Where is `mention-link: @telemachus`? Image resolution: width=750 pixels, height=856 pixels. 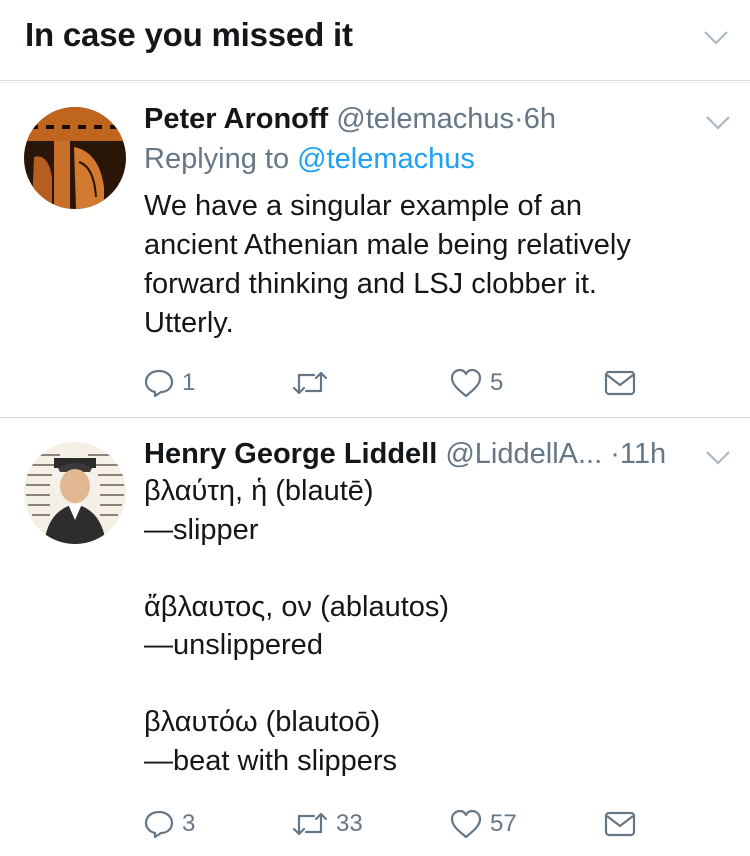 mention-link: @telemachus is located at coordinates (386, 159).